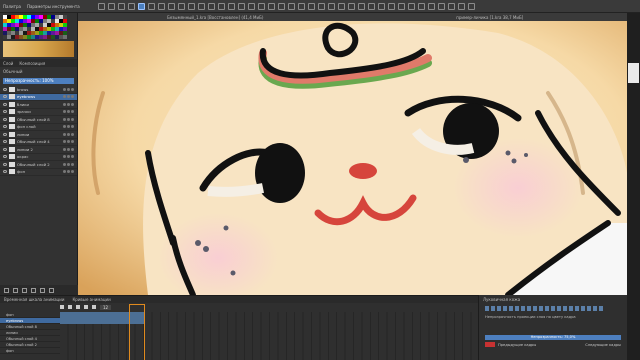  Describe the element at coordinates (32, 63) in the screenshot. I see `tab-composition: Композиция` at that location.